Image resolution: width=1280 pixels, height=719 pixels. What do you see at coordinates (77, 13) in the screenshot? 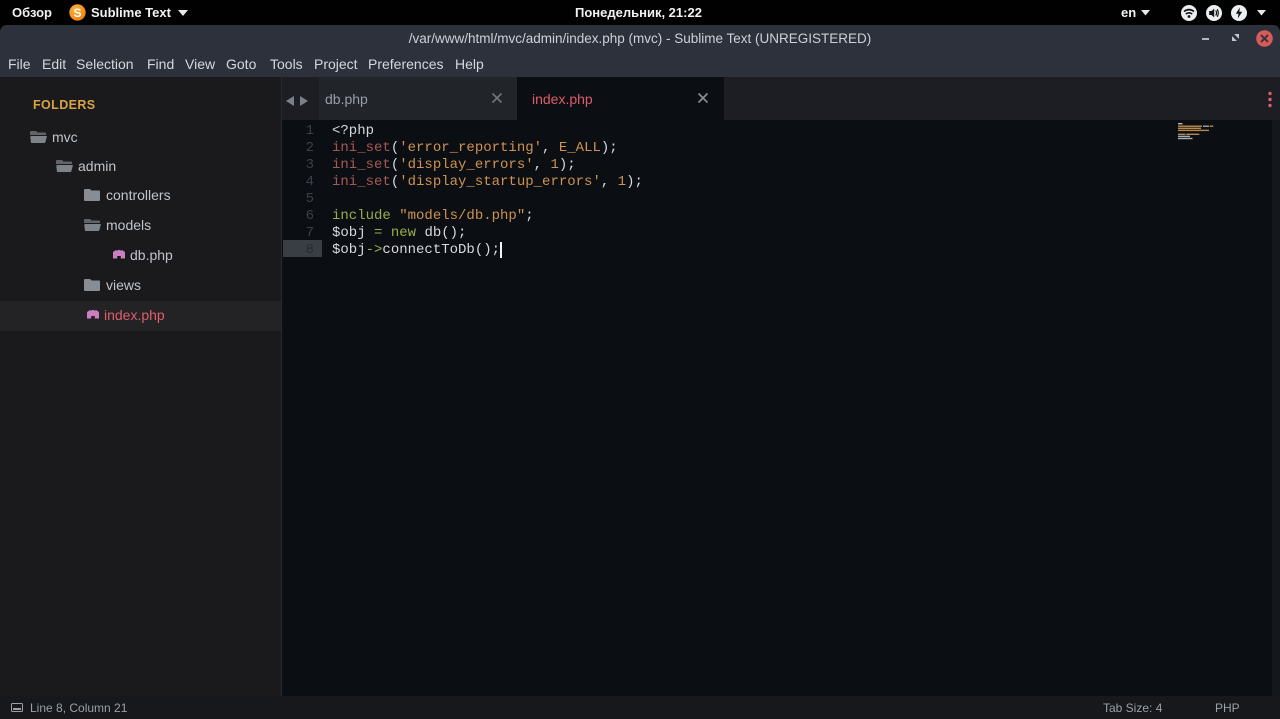
I see `svg-text: S` at bounding box center [77, 13].